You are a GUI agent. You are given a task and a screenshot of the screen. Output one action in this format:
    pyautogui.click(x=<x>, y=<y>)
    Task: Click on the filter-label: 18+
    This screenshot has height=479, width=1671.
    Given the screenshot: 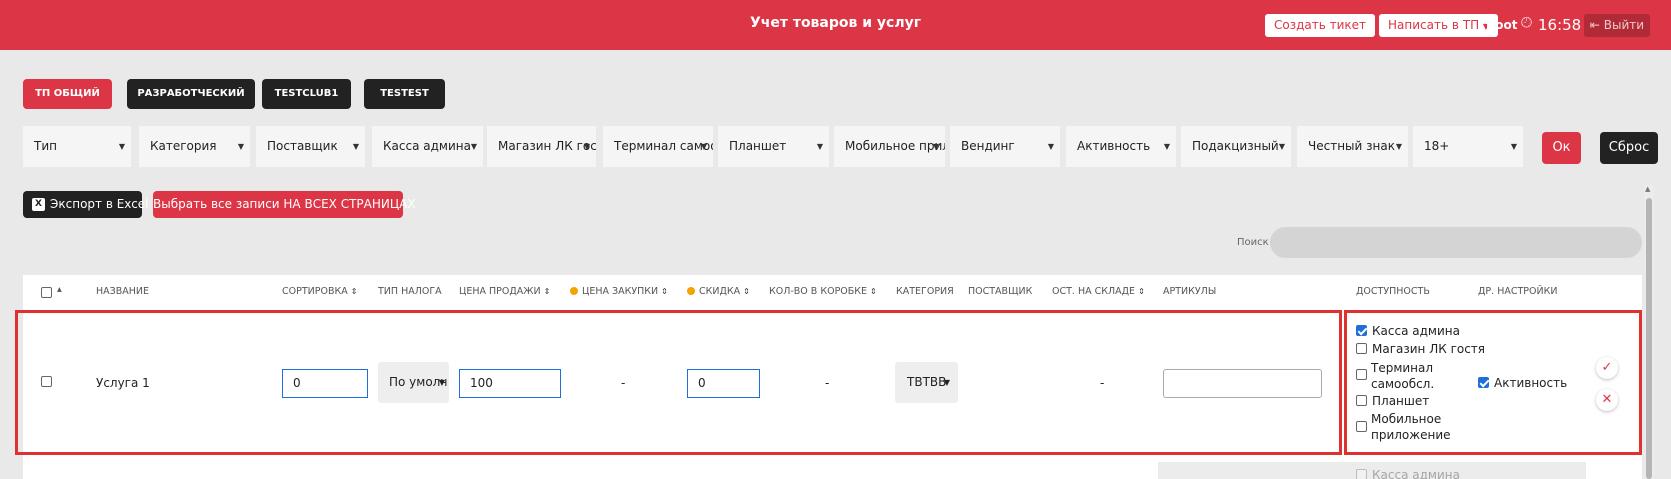 What is the action you would take?
    pyautogui.click(x=1437, y=146)
    